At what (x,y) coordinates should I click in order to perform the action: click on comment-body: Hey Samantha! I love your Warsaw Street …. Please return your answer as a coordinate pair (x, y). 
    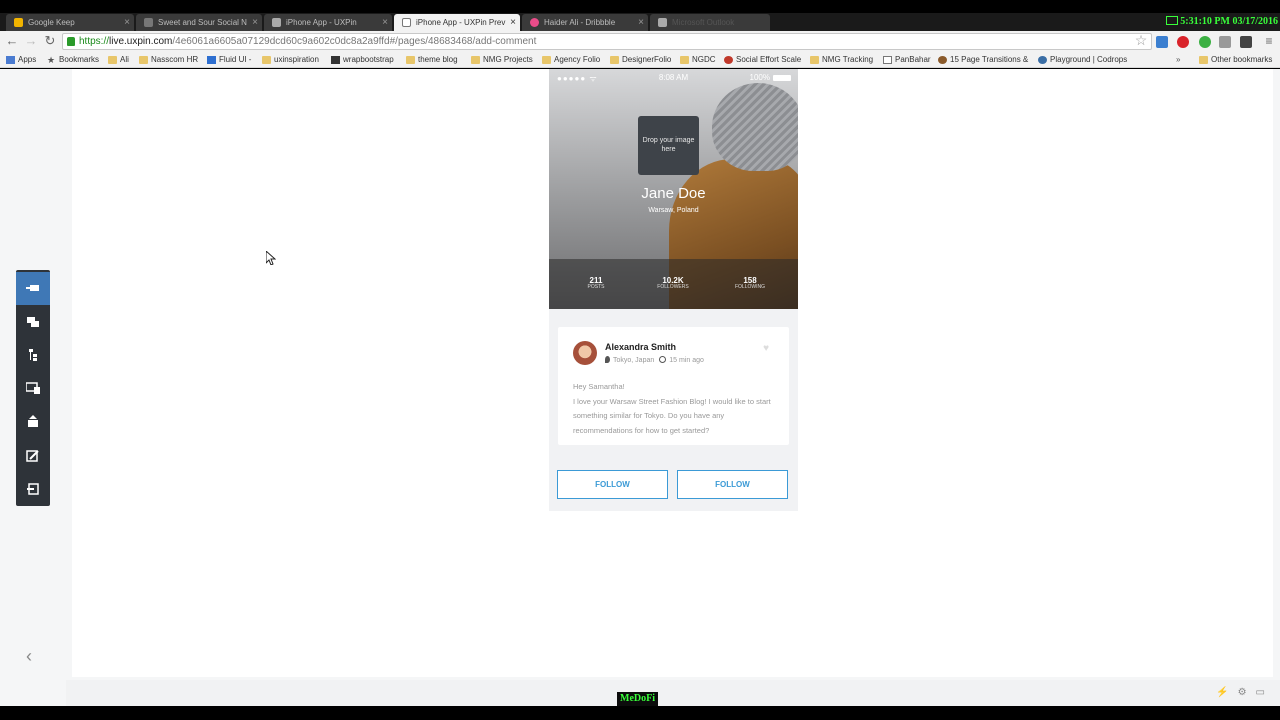
    Looking at the image, I should click on (672, 408).